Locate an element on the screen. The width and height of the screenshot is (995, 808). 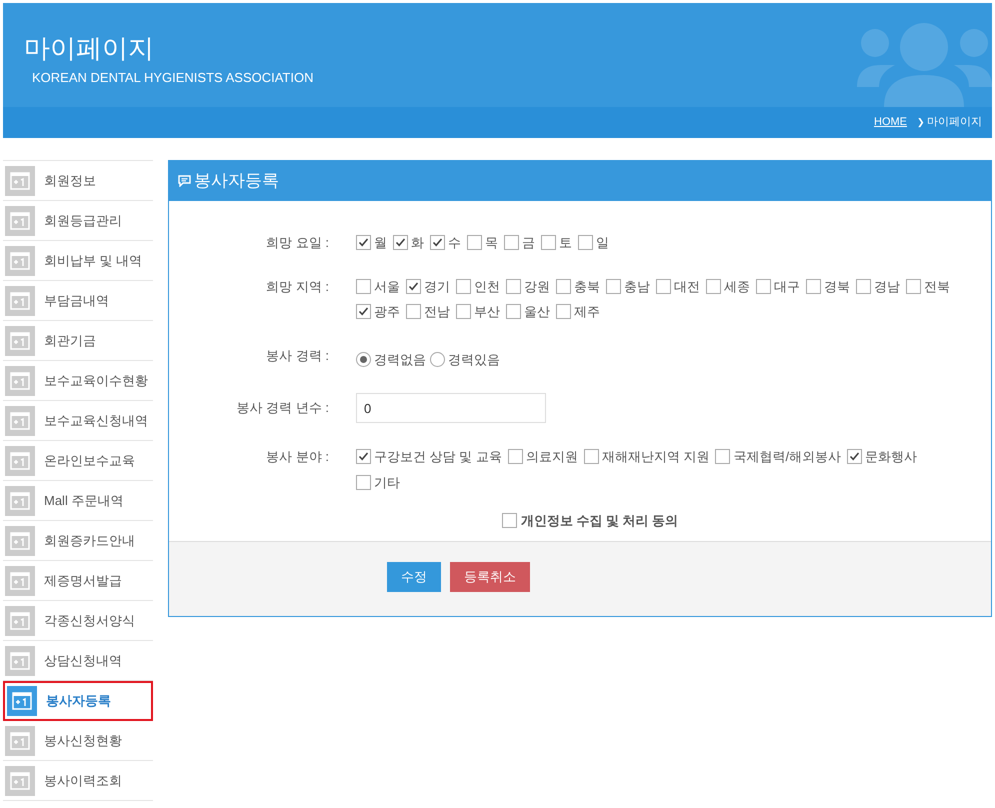
option-label: 울산 is located at coordinates (537, 312).